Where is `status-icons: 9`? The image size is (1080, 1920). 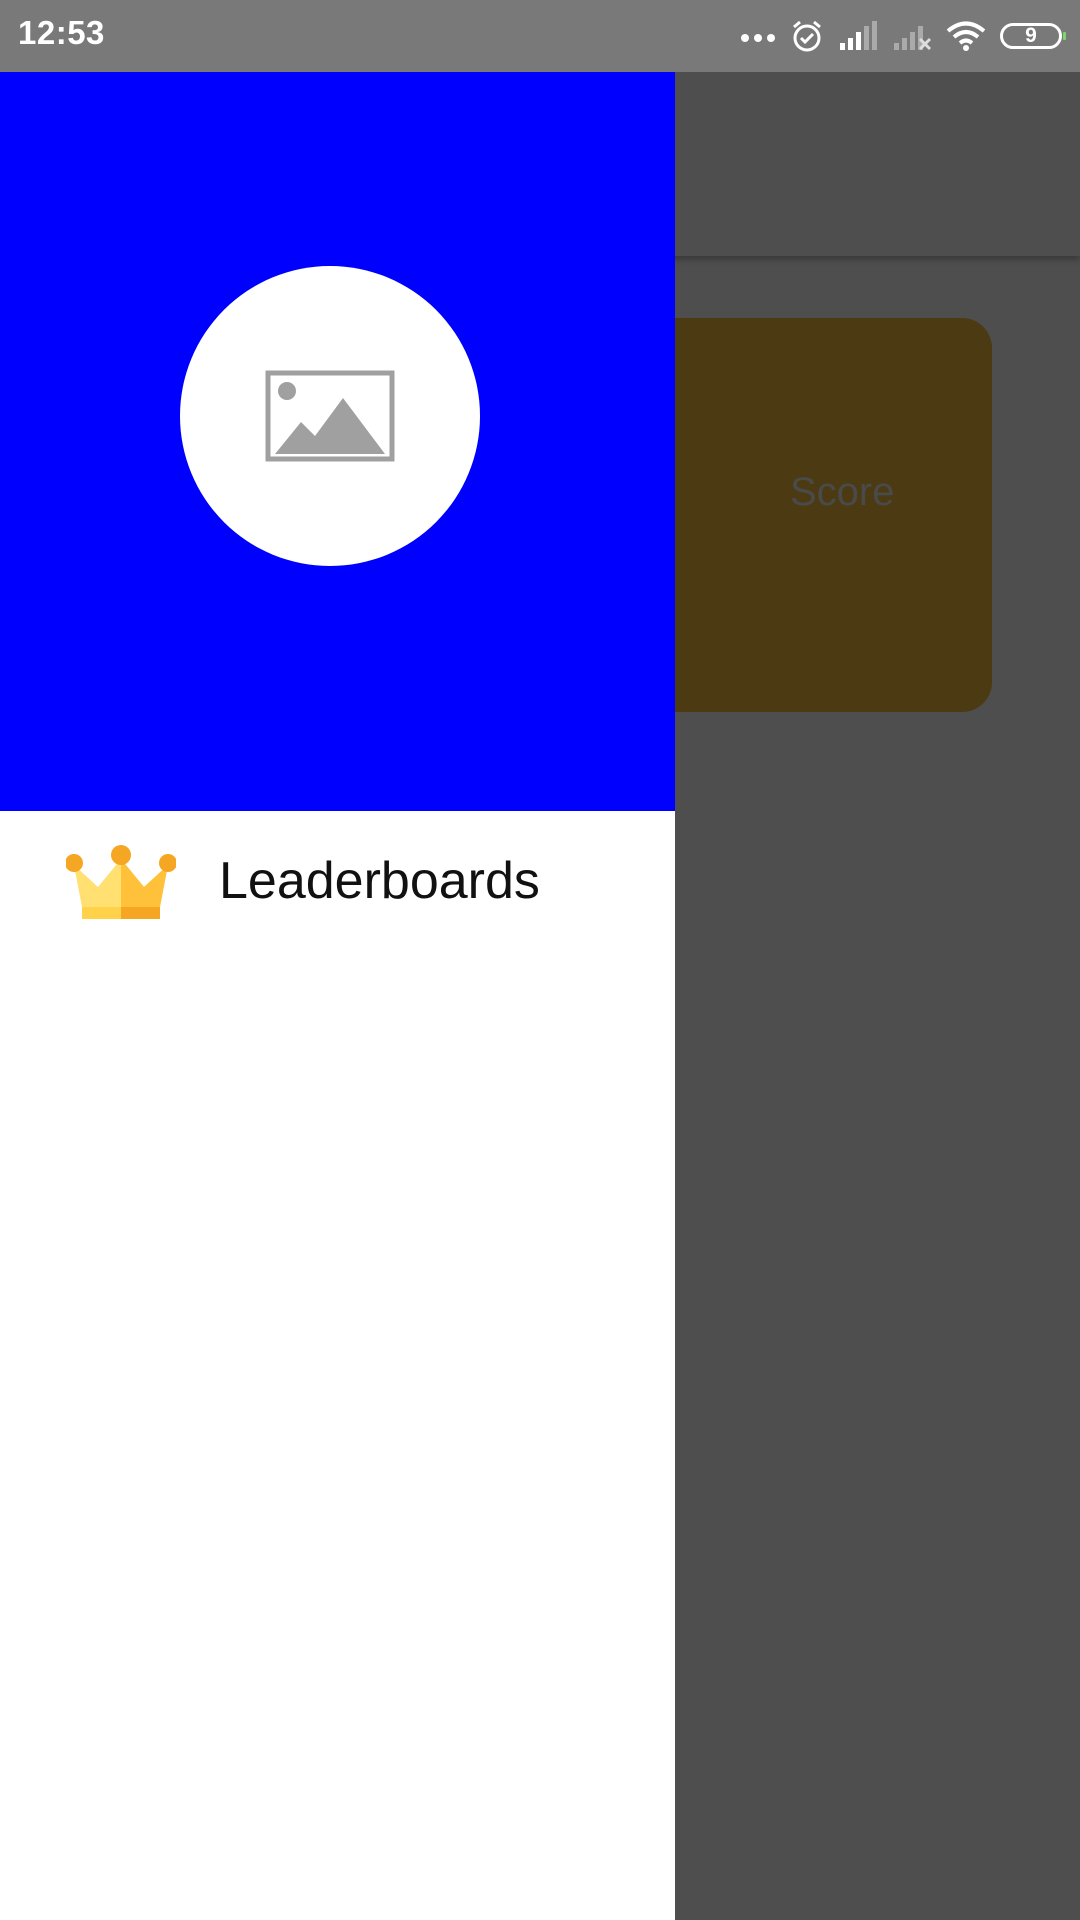 status-icons: 9 is located at coordinates (903, 36).